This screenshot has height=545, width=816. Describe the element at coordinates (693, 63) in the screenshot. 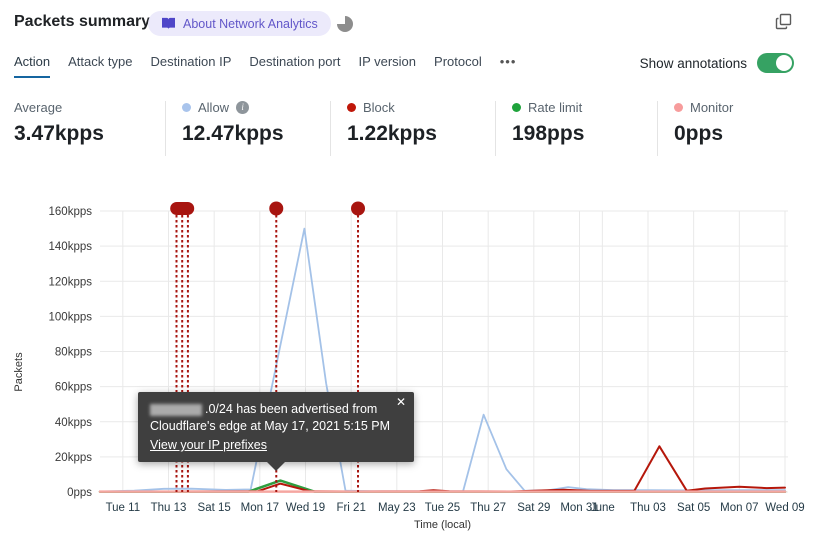

I see `show-annotations-label: Show annotations` at that location.